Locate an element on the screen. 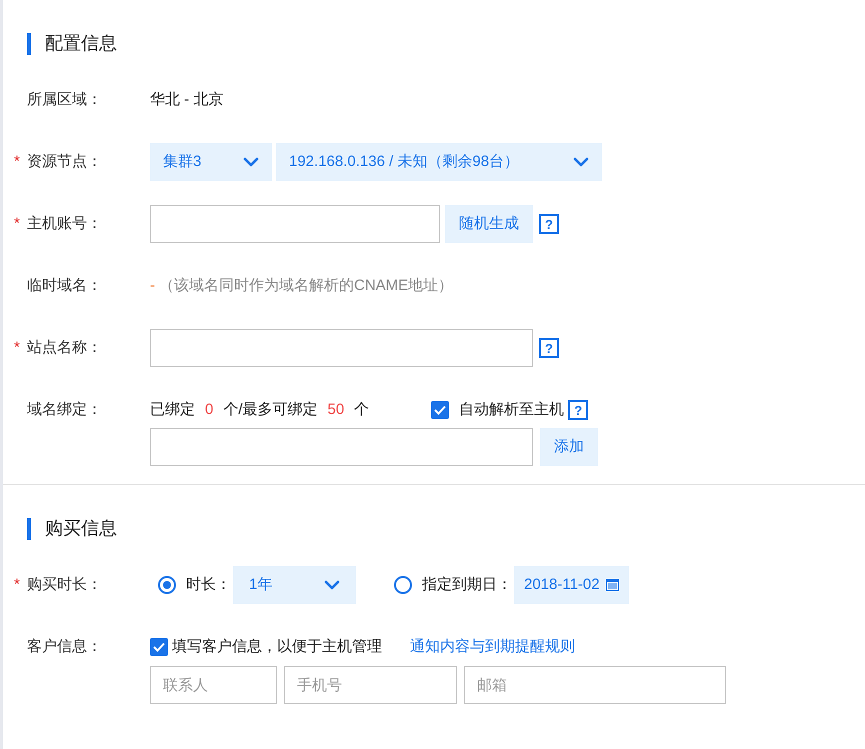 The width and height of the screenshot is (865, 749). radio-label: 指定到期日： is located at coordinates (467, 584).